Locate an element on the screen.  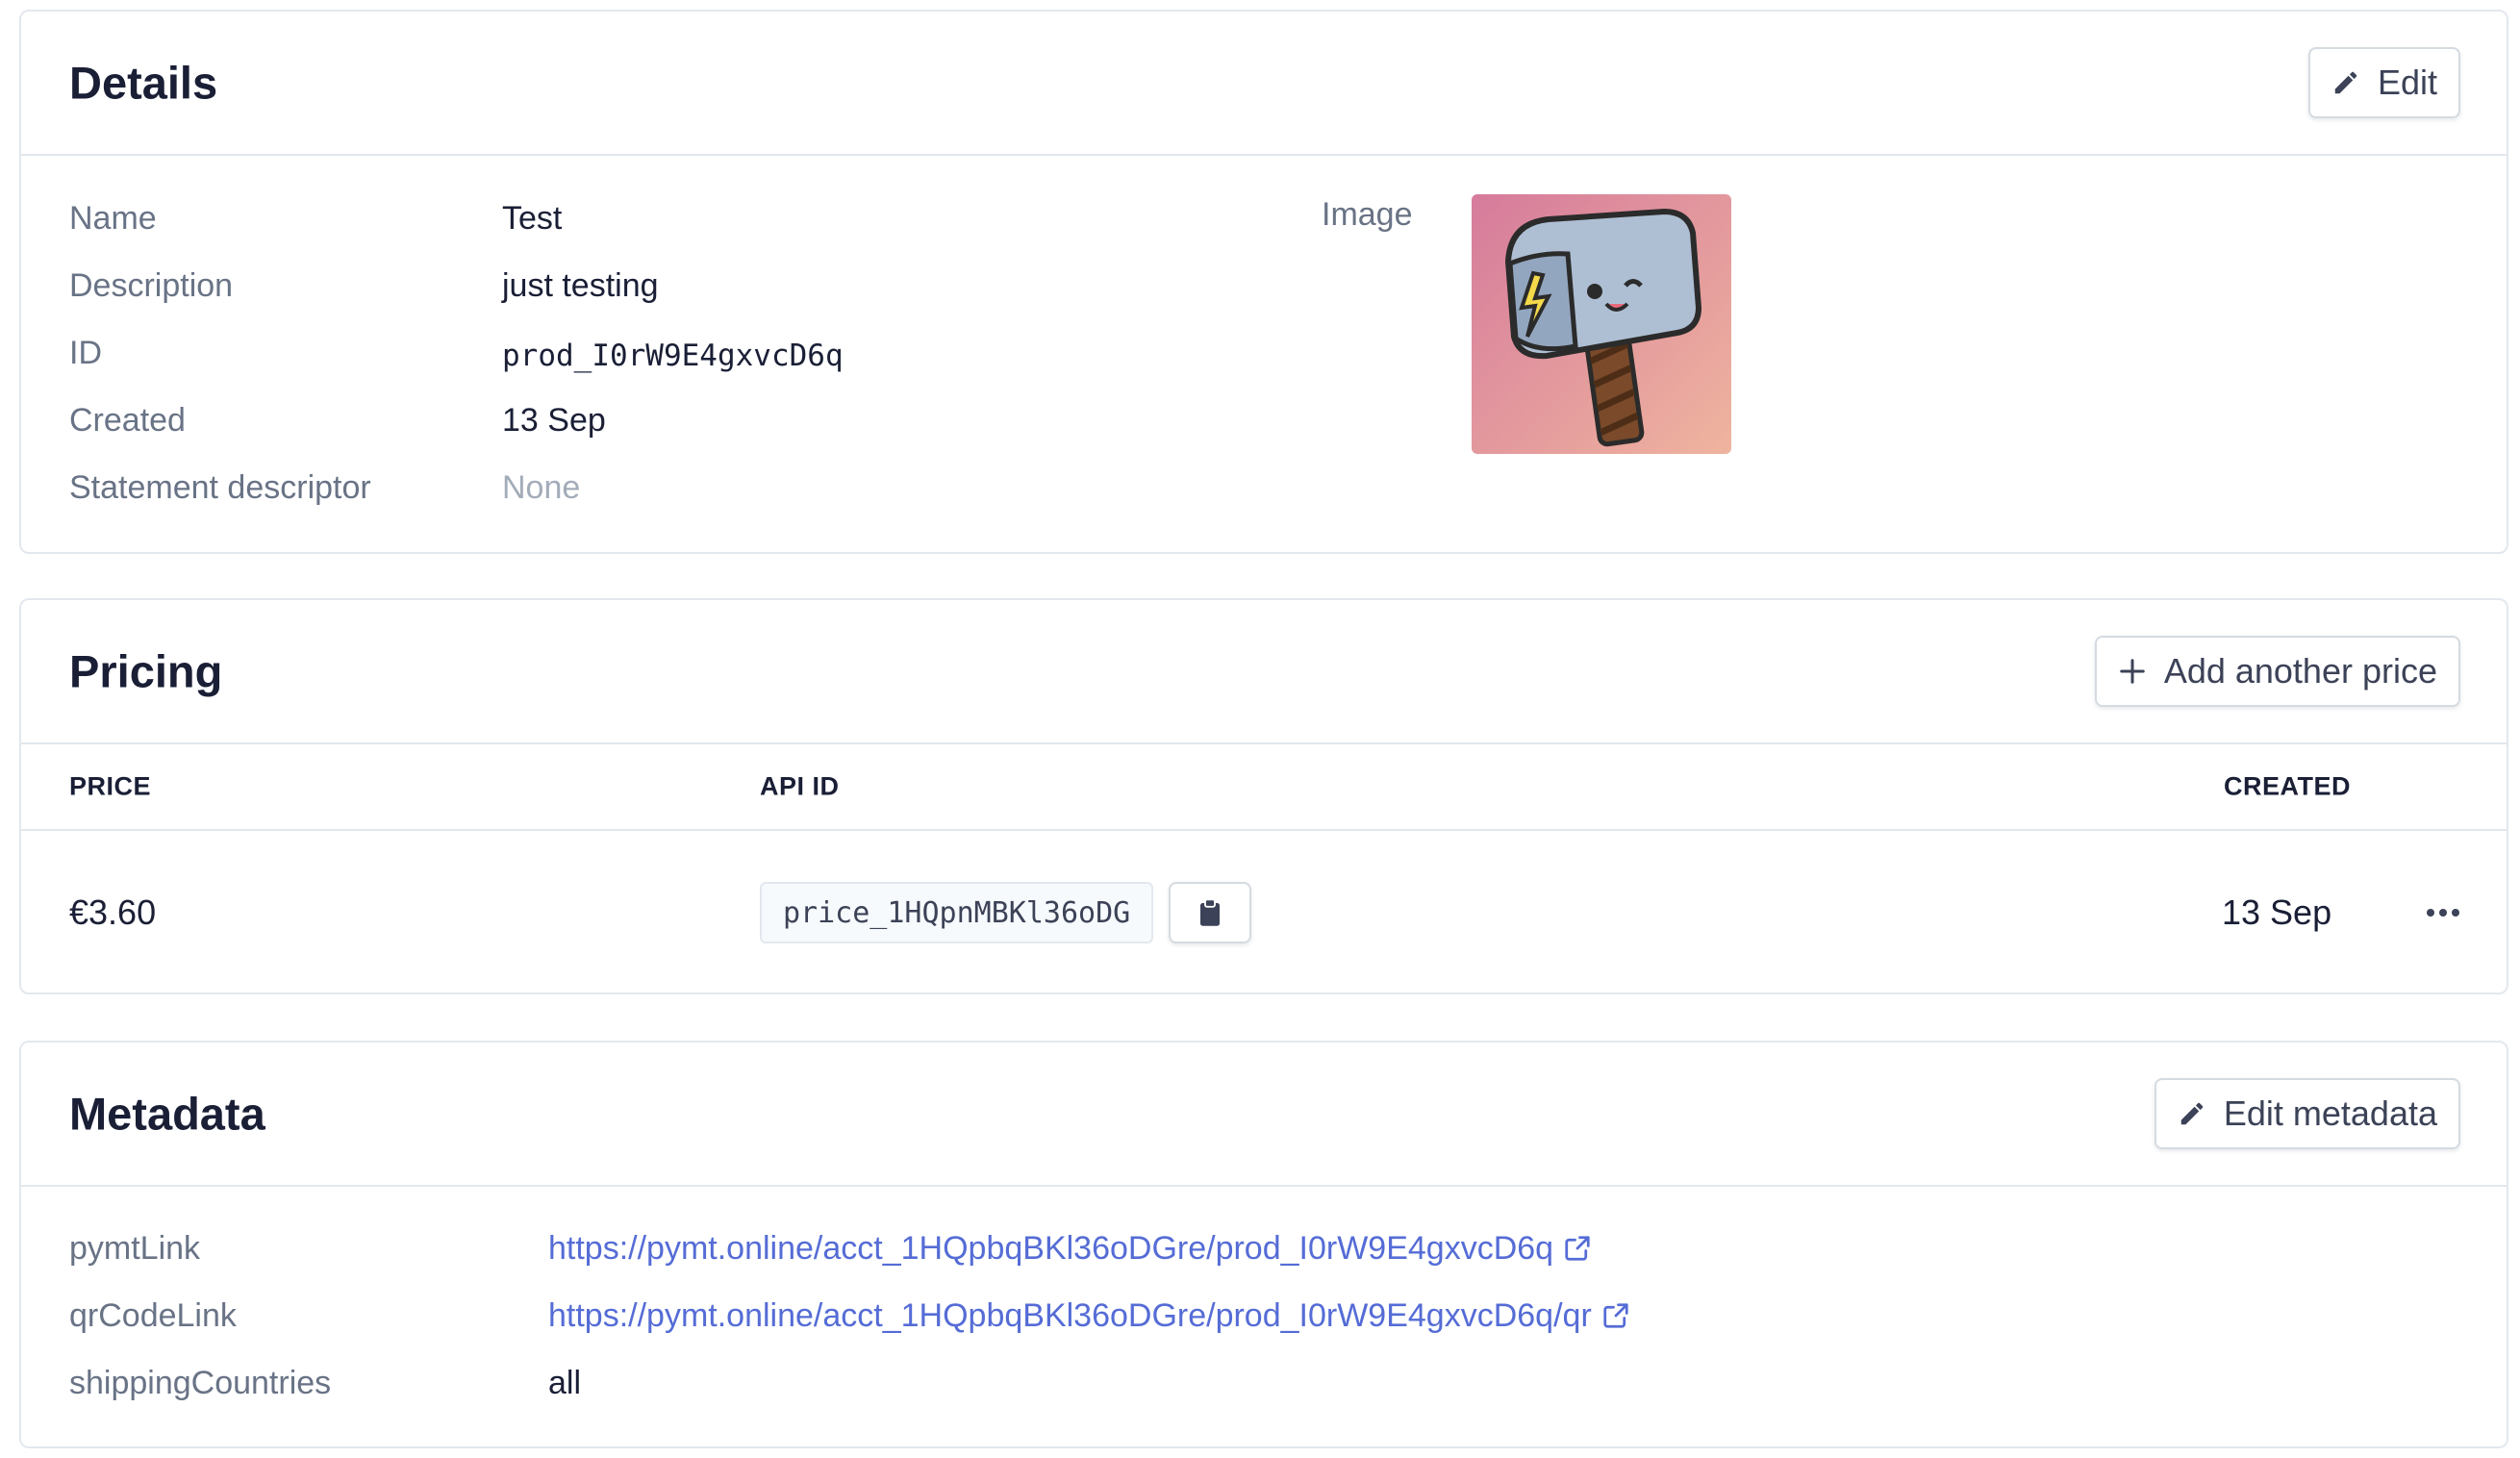
name-label: Name is located at coordinates (113, 218).